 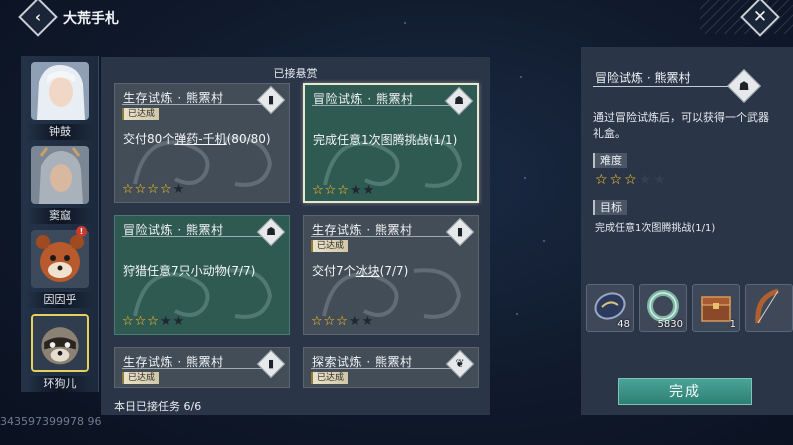 I want to click on bow-weapon-icon, so click(x=767, y=306).